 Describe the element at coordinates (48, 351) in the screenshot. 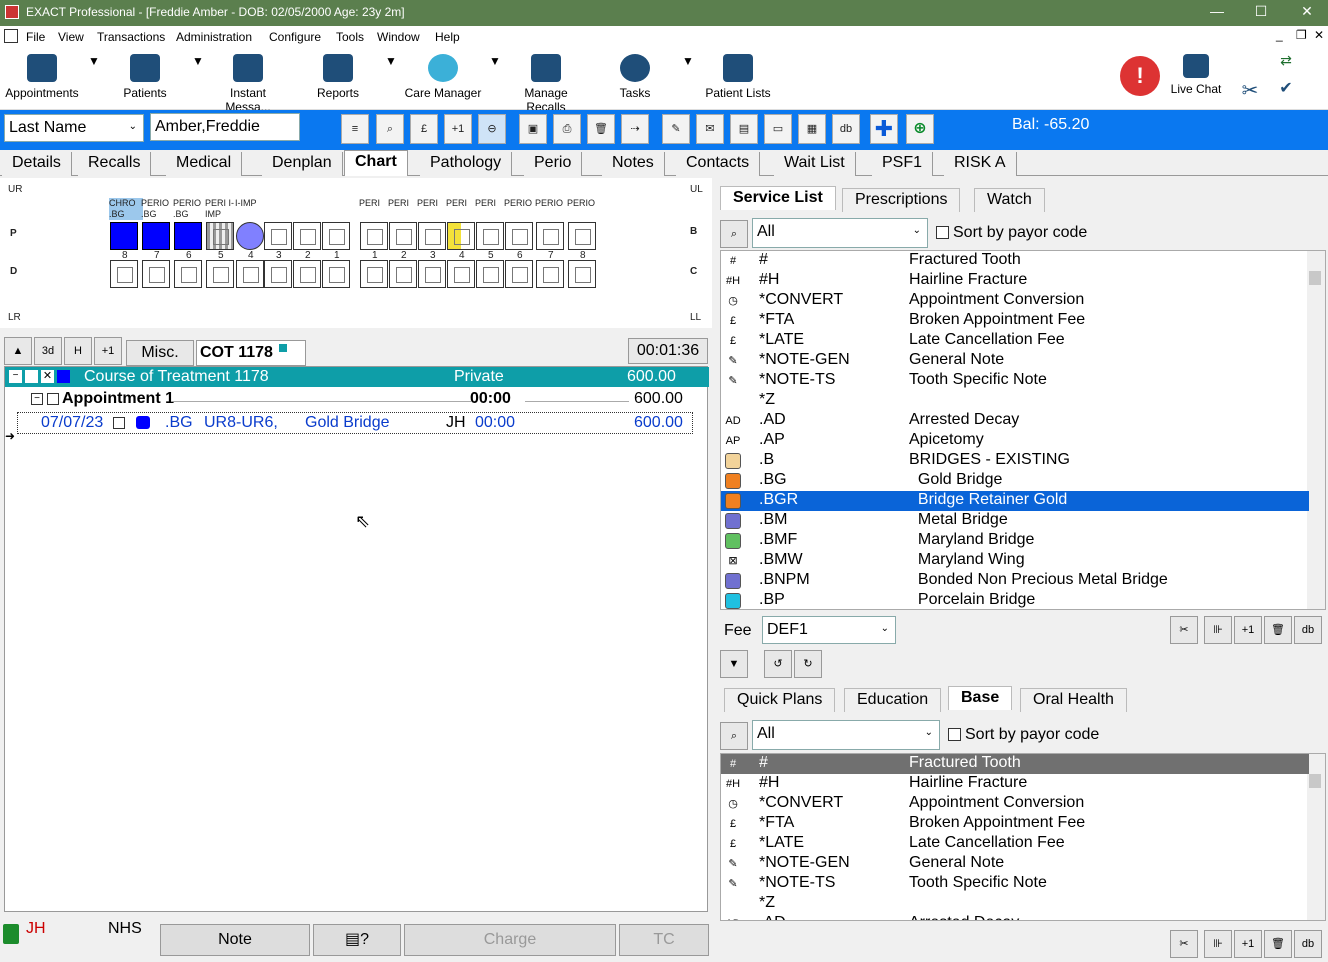

I see `3d-button: 3d` at that location.